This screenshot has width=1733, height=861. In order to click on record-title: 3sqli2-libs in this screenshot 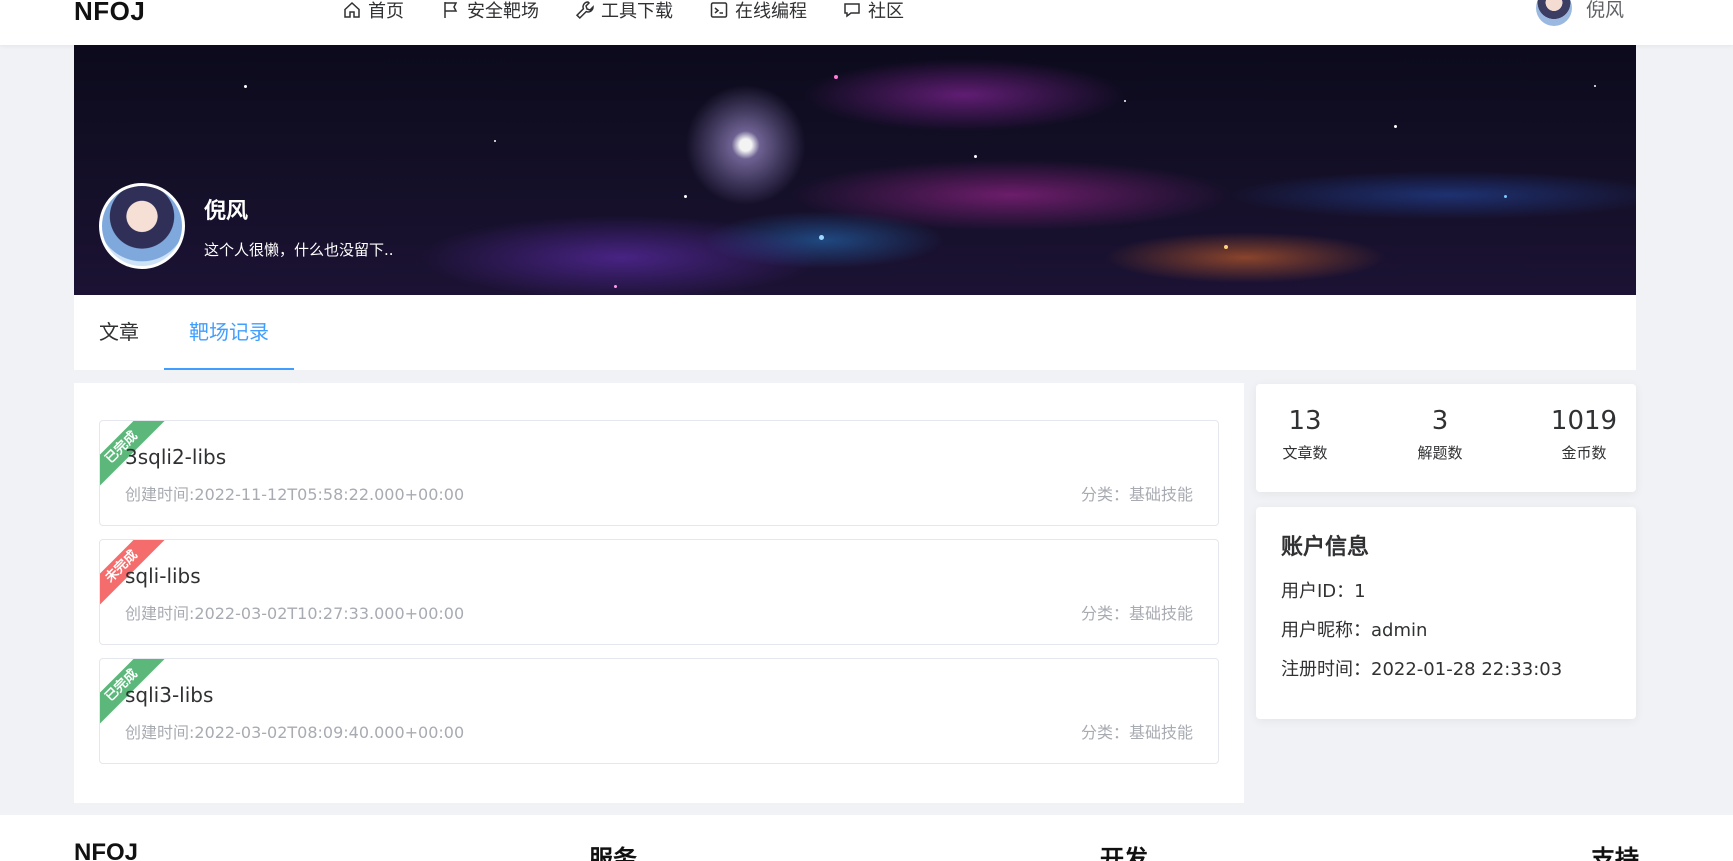, I will do `click(175, 457)`.